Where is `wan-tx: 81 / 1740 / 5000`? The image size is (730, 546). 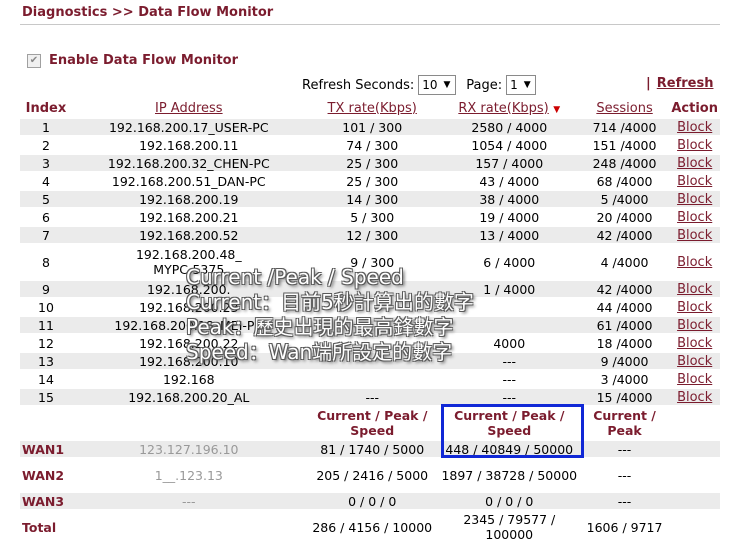 wan-tx: 81 / 1740 / 5000 is located at coordinates (372, 449).